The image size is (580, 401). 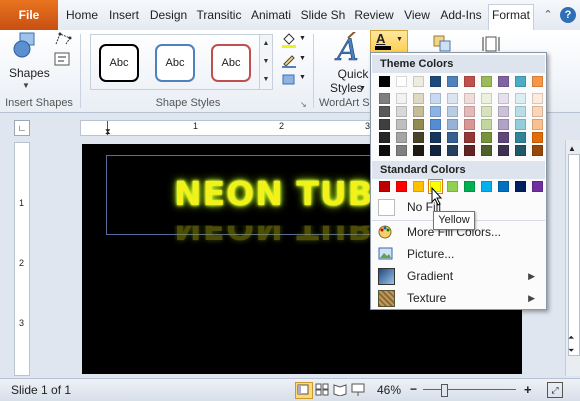 What do you see at coordinates (302, 77) in the screenshot?
I see `shape-effects-dropdown-icon: ▼` at bounding box center [302, 77].